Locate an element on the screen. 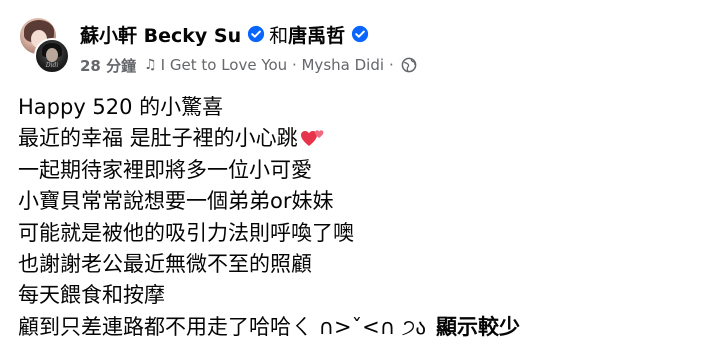  post-author-line: 蘇小軒 Becky Su 和 唐禹哲 is located at coordinates (224, 34).